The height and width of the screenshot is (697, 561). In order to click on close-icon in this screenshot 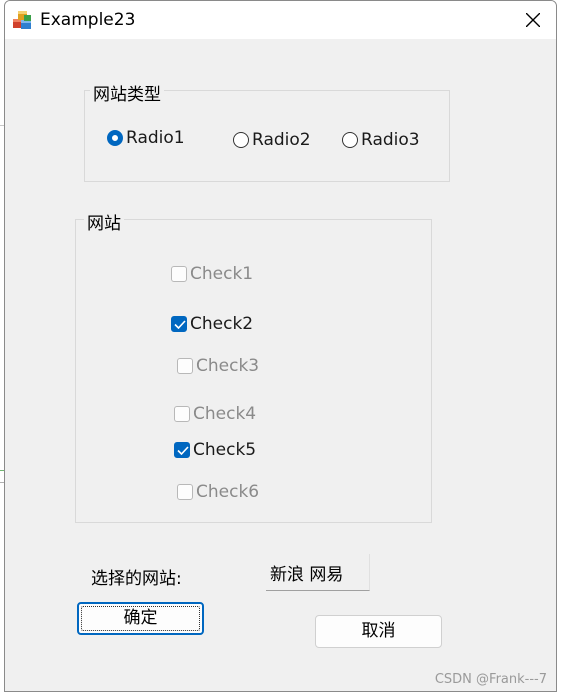, I will do `click(533, 20)`.